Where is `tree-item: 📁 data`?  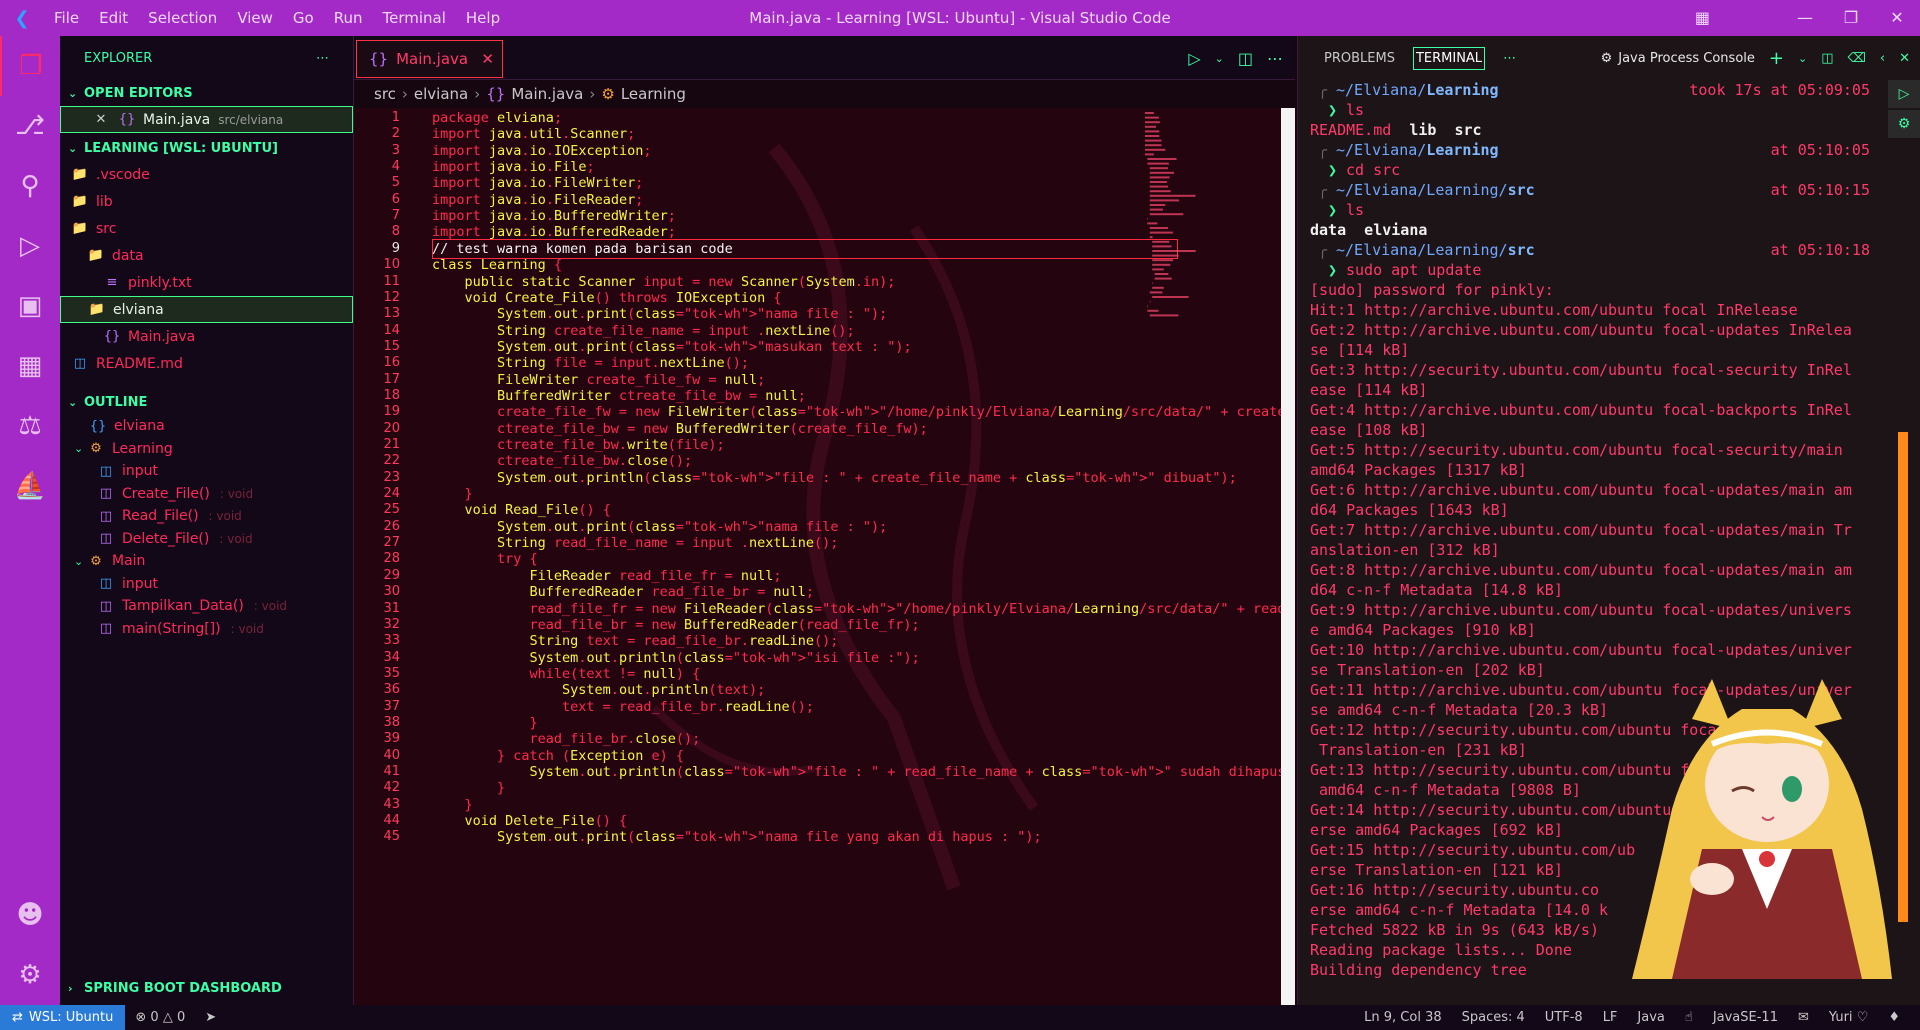
tree-item: 📁 data is located at coordinates (206, 255).